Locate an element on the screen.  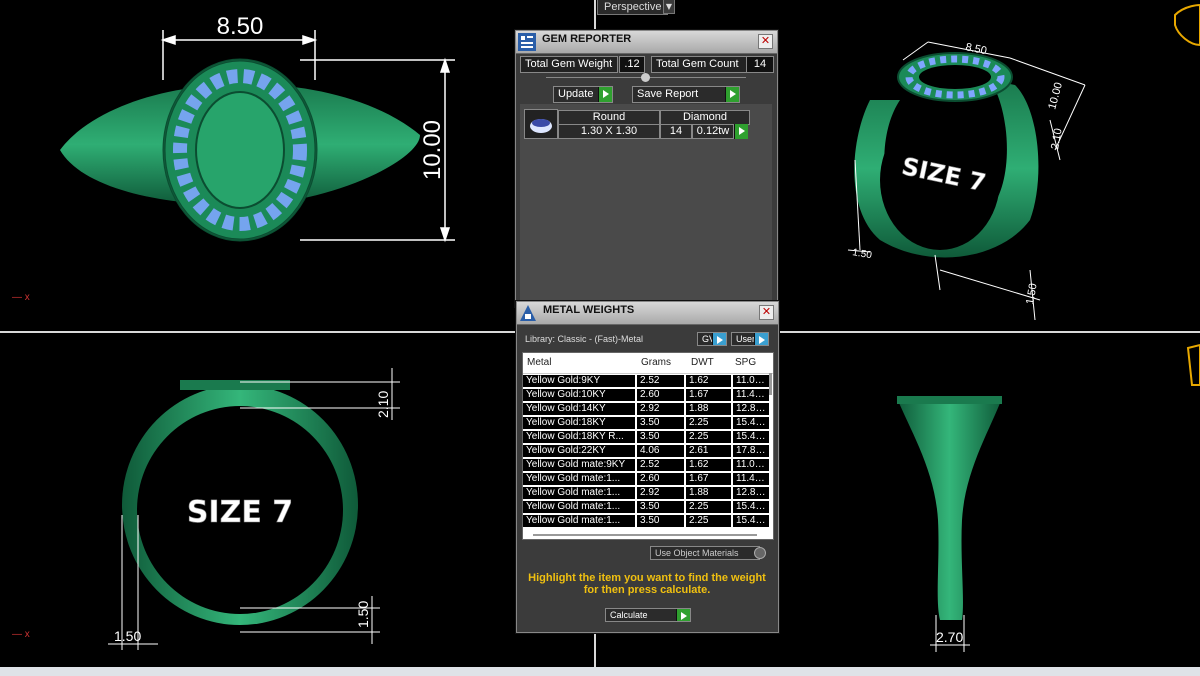
metal-weights-close-icon: ✕ is located at coordinates (766, 312).